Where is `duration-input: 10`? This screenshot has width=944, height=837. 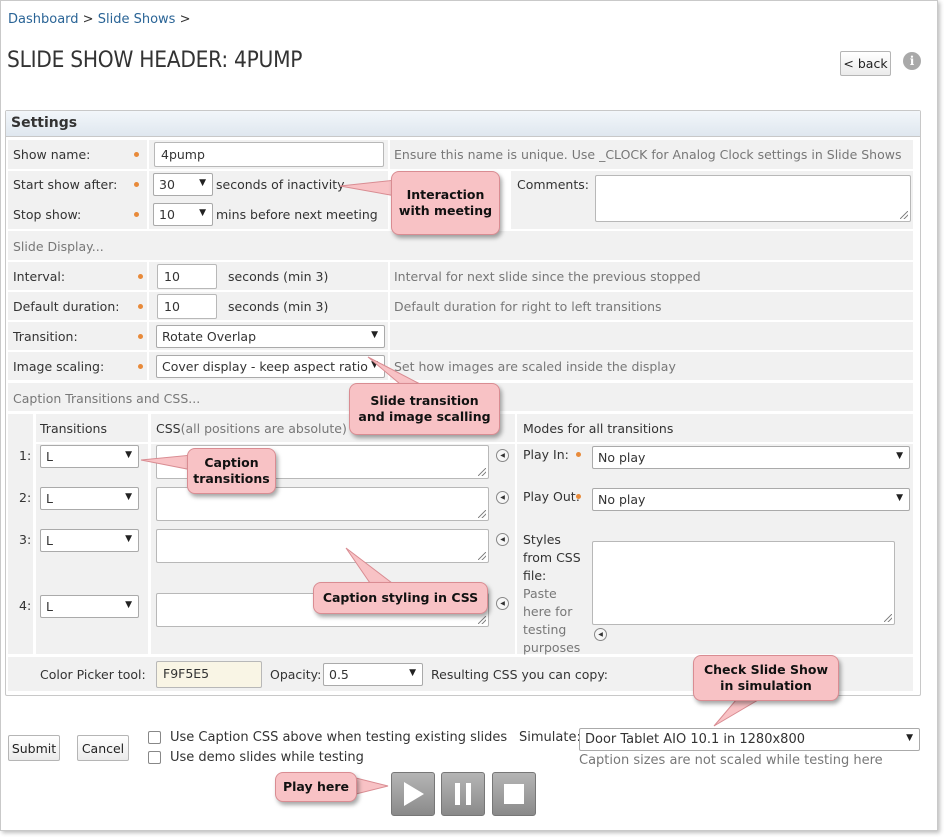 duration-input: 10 is located at coordinates (187, 306).